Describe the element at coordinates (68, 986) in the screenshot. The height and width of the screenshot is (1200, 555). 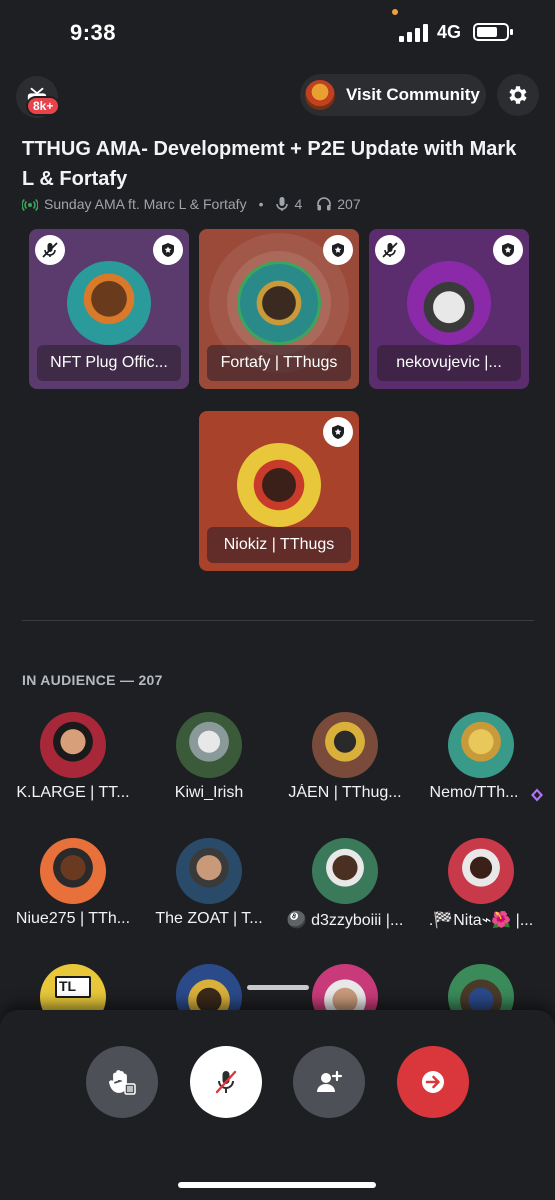
I see `trillionaire-logo: TL` at that location.